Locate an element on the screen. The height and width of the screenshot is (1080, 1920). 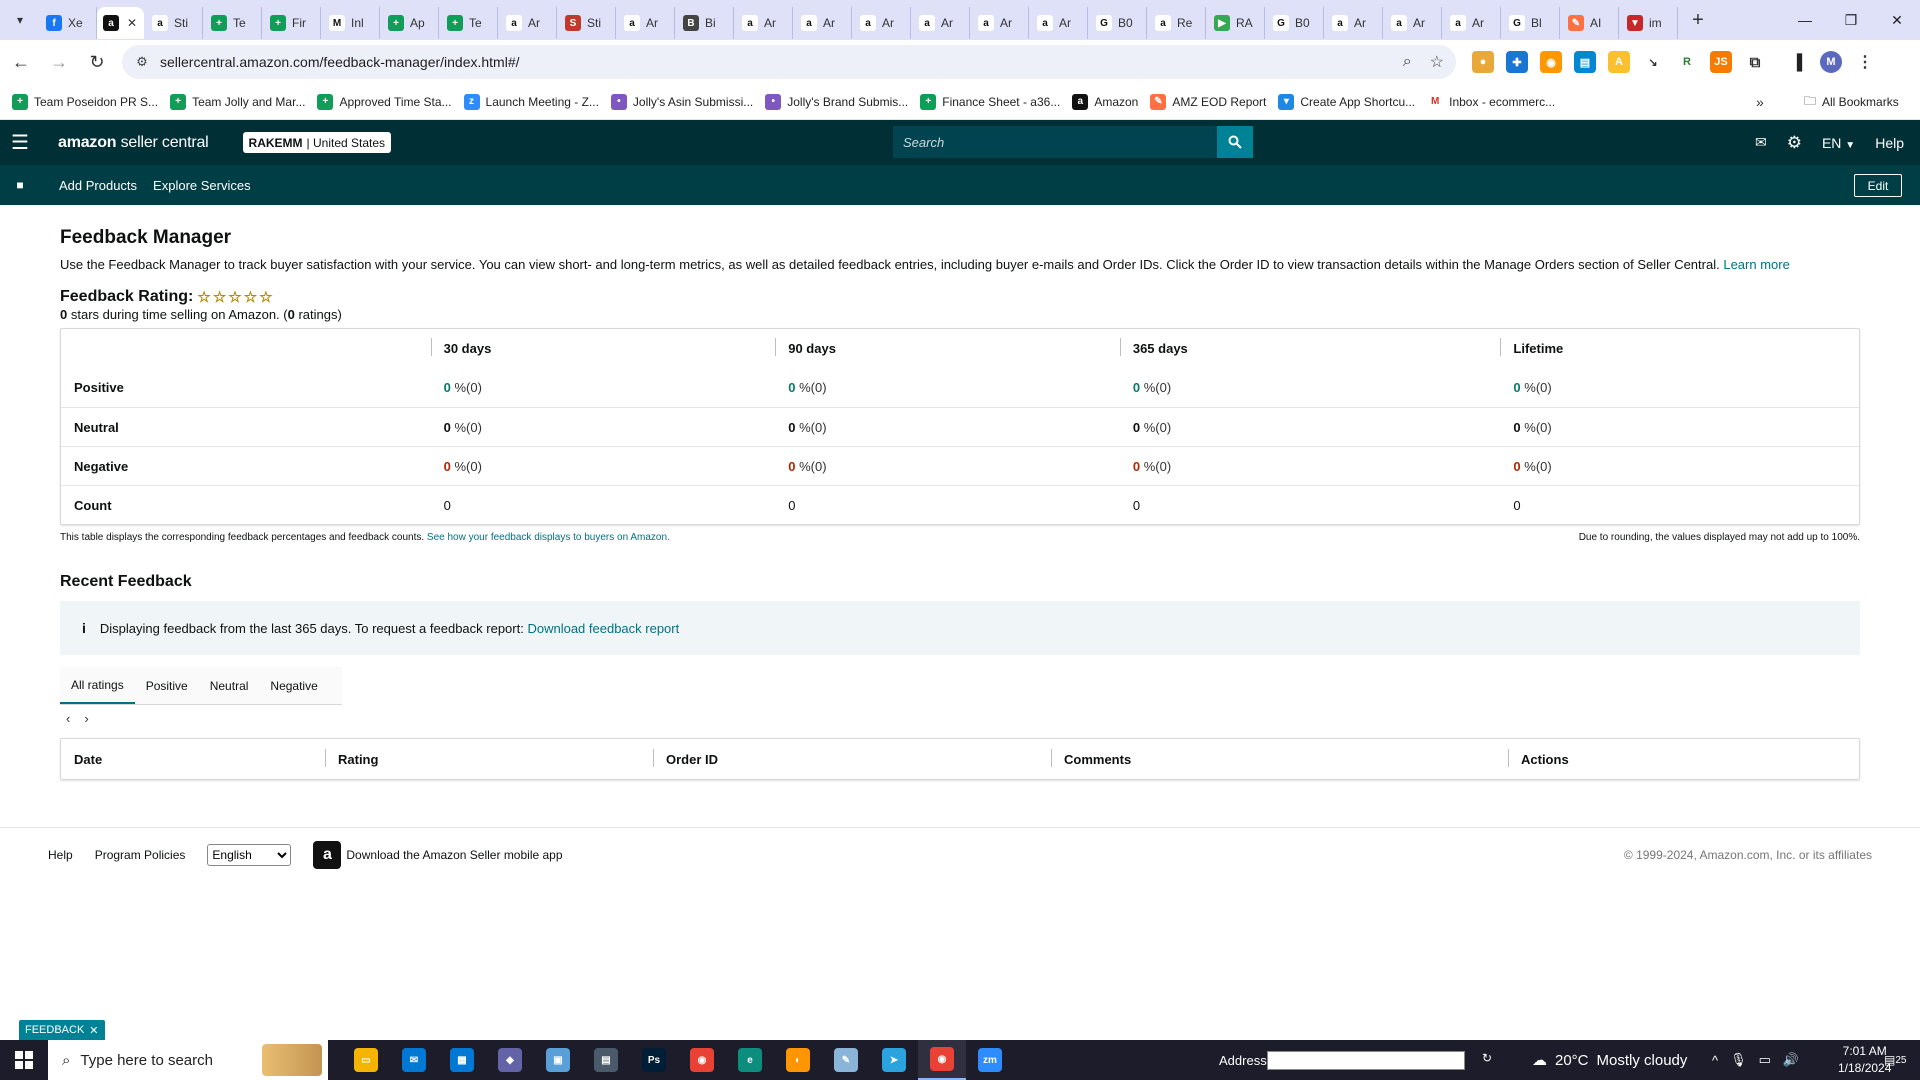
browser-tab: + Fir is located at coordinates (291, 23).